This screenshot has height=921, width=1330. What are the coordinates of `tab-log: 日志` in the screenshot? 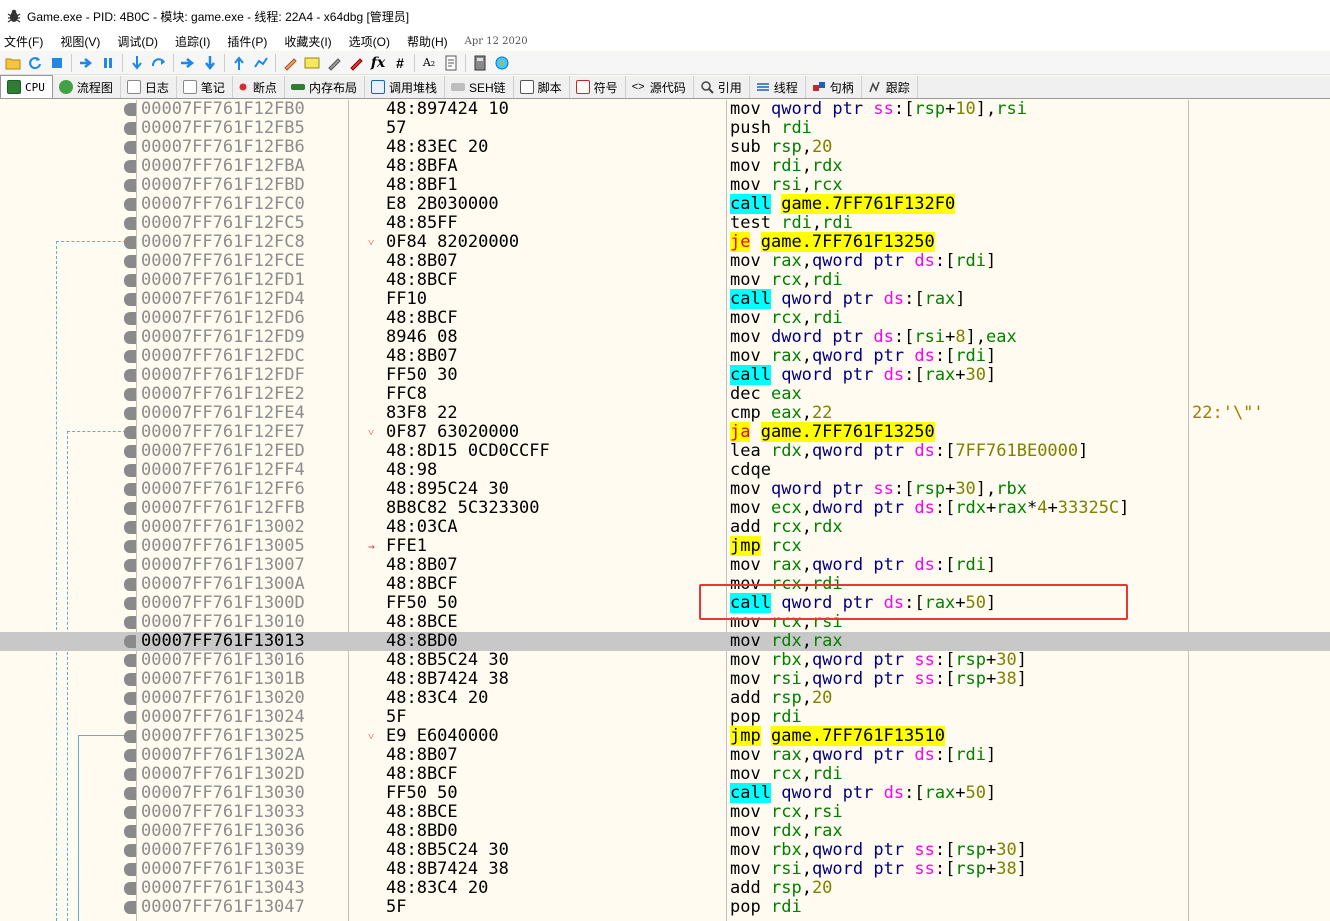 It's located at (149, 87).